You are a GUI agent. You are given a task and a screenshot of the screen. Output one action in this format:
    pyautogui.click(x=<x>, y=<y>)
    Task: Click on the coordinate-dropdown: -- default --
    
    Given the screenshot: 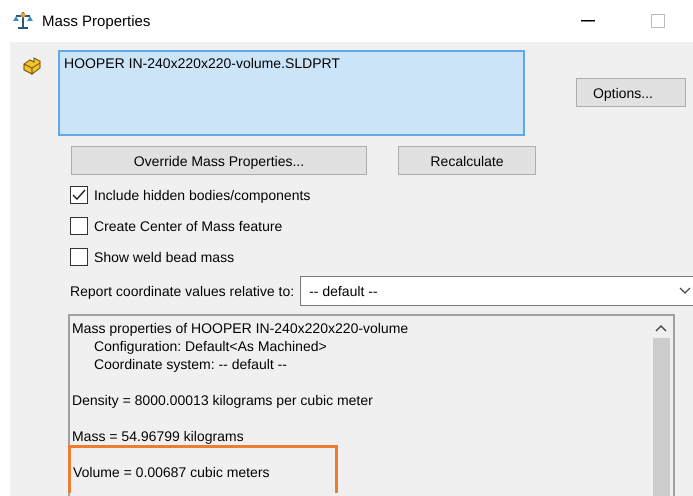 What is the action you would take?
    pyautogui.click(x=496, y=291)
    